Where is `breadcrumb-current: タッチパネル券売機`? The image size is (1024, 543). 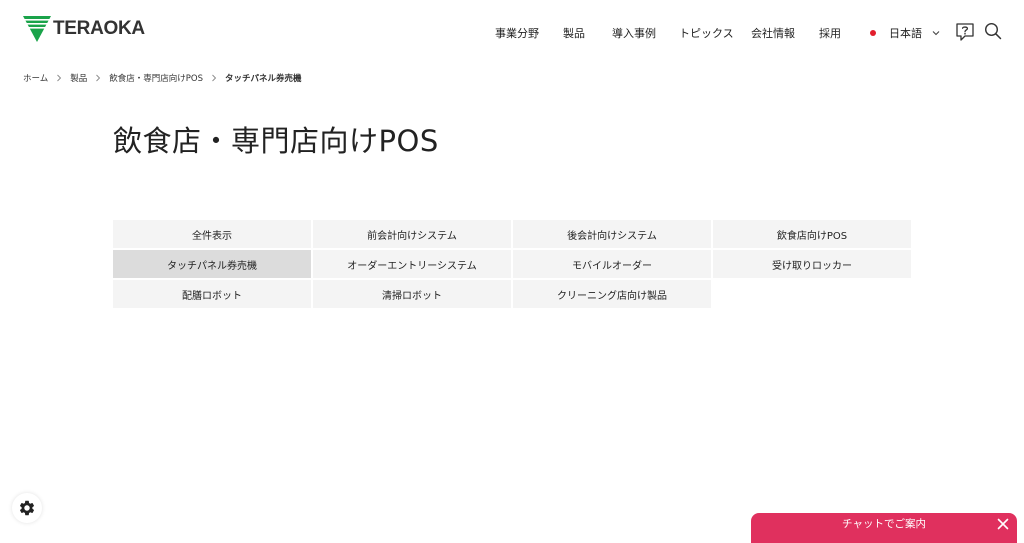
breadcrumb-current: タッチパネル券売機 is located at coordinates (263, 79).